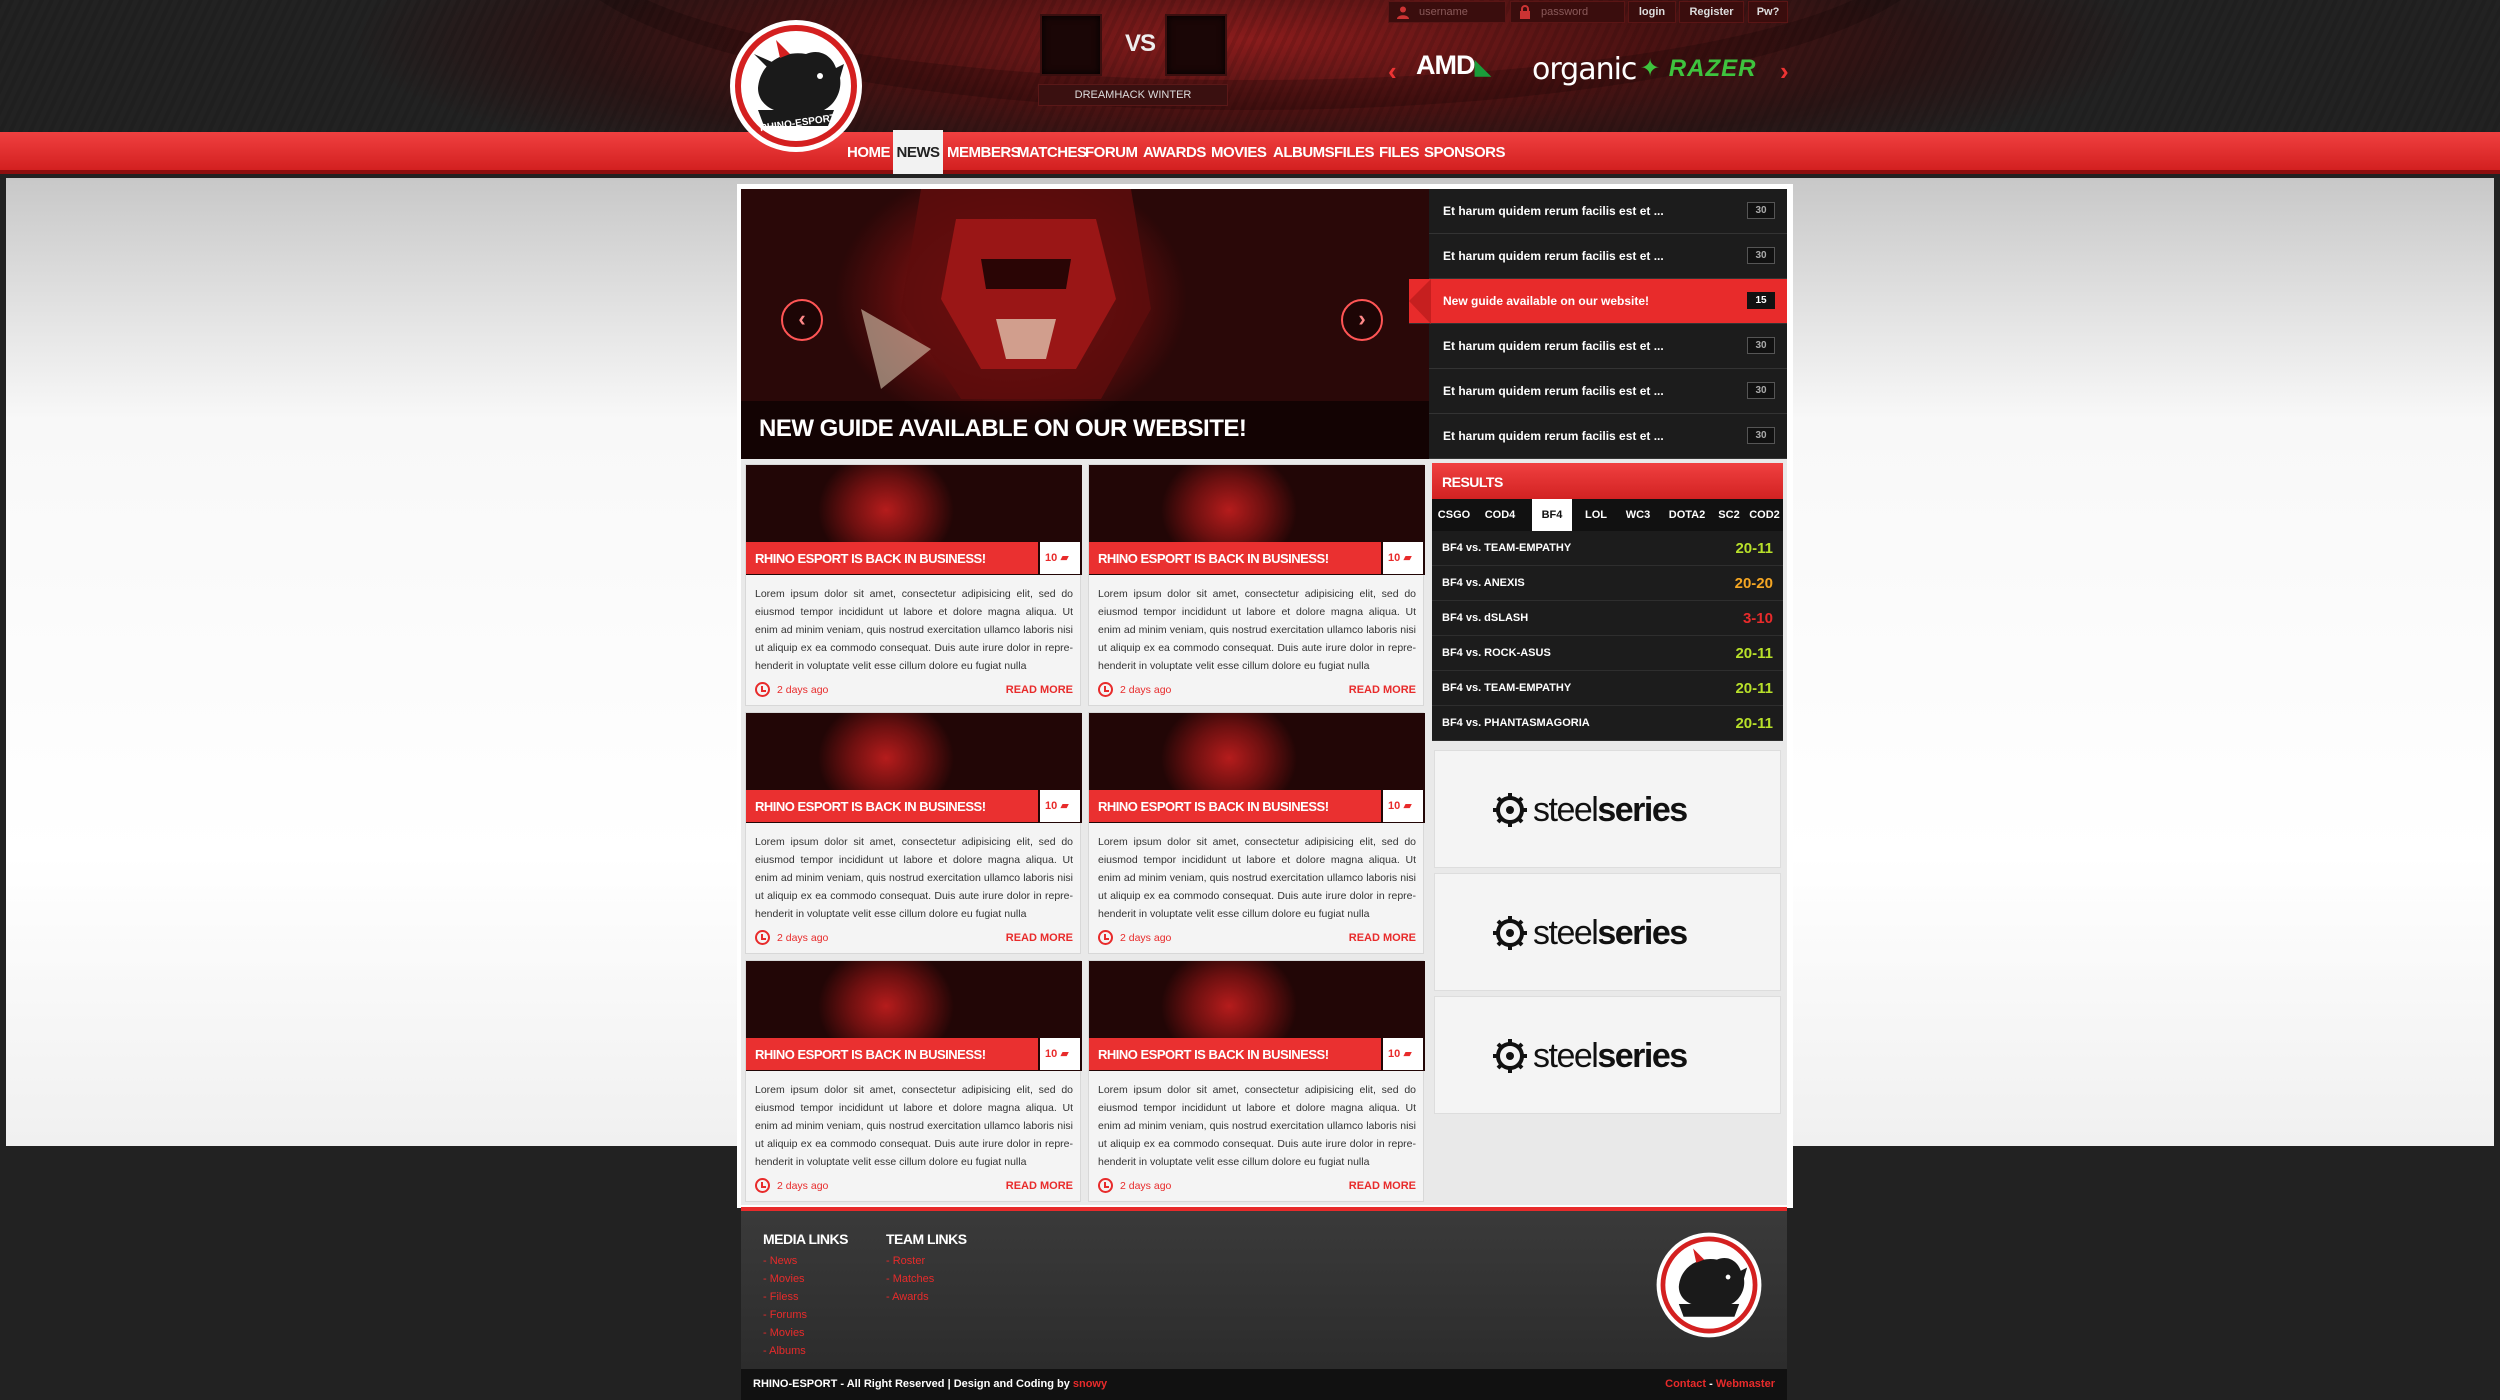 This screenshot has width=2500, height=1400. I want to click on password-field: password, so click(1567, 12).